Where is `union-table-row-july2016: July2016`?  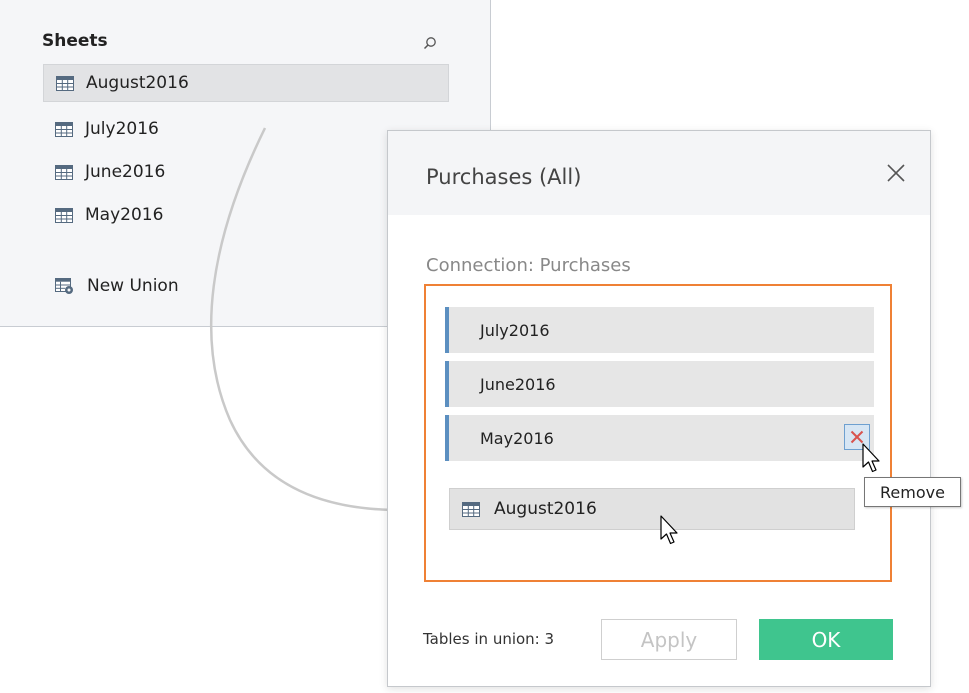
union-table-row-july2016: July2016 is located at coordinates (659, 330).